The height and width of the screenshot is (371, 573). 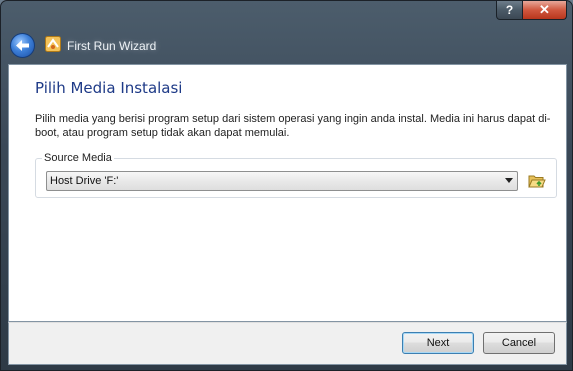 What do you see at coordinates (112, 46) in the screenshot?
I see `window-title: First Run Wizard` at bounding box center [112, 46].